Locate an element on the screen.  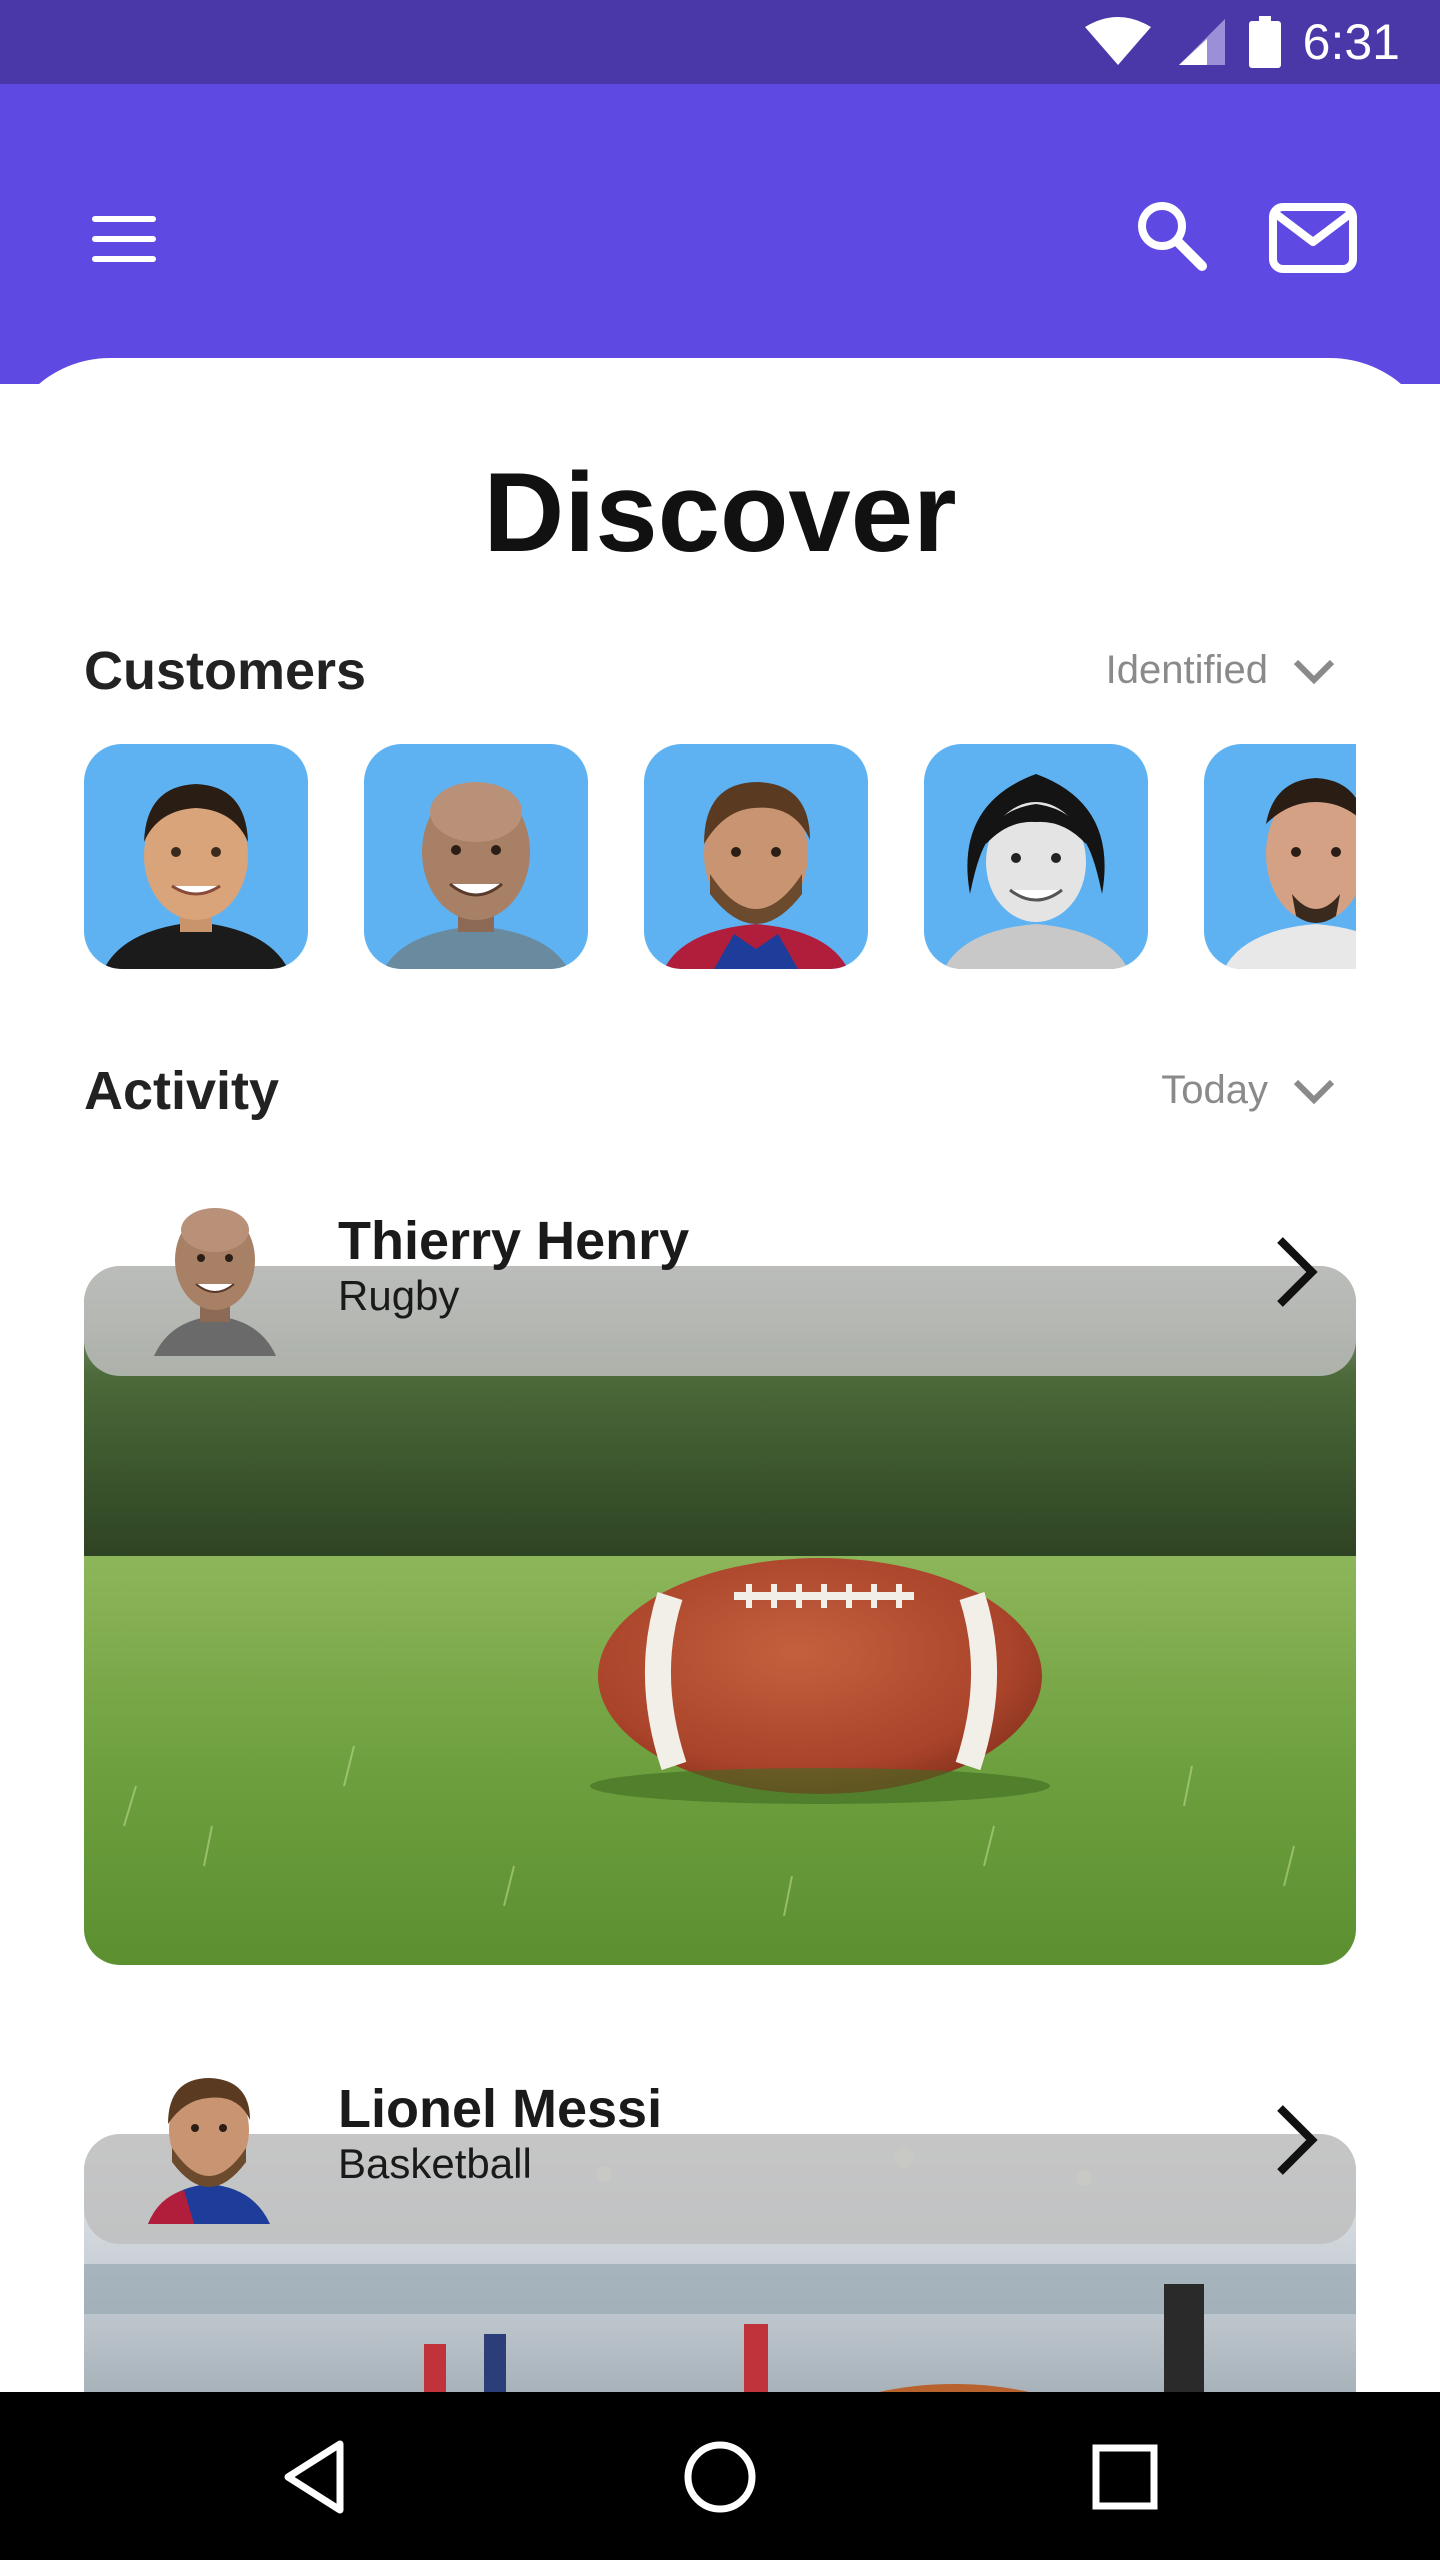
home-icon is located at coordinates (720, 2477).